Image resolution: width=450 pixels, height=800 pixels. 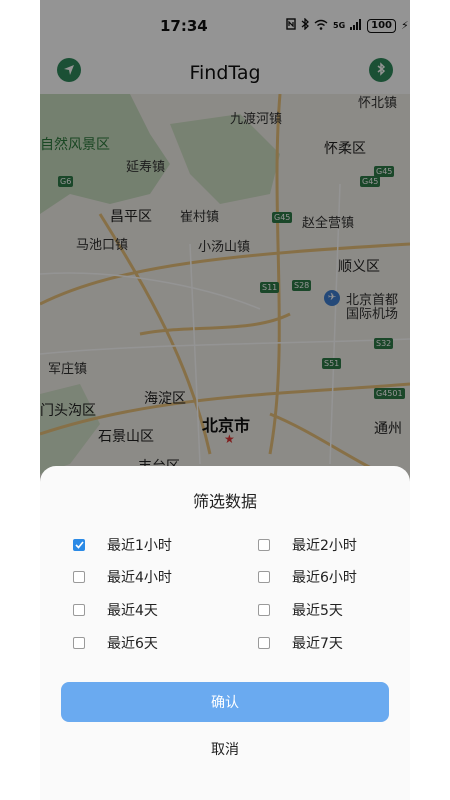 I want to click on option-label: 最近4小时, so click(x=139, y=578).